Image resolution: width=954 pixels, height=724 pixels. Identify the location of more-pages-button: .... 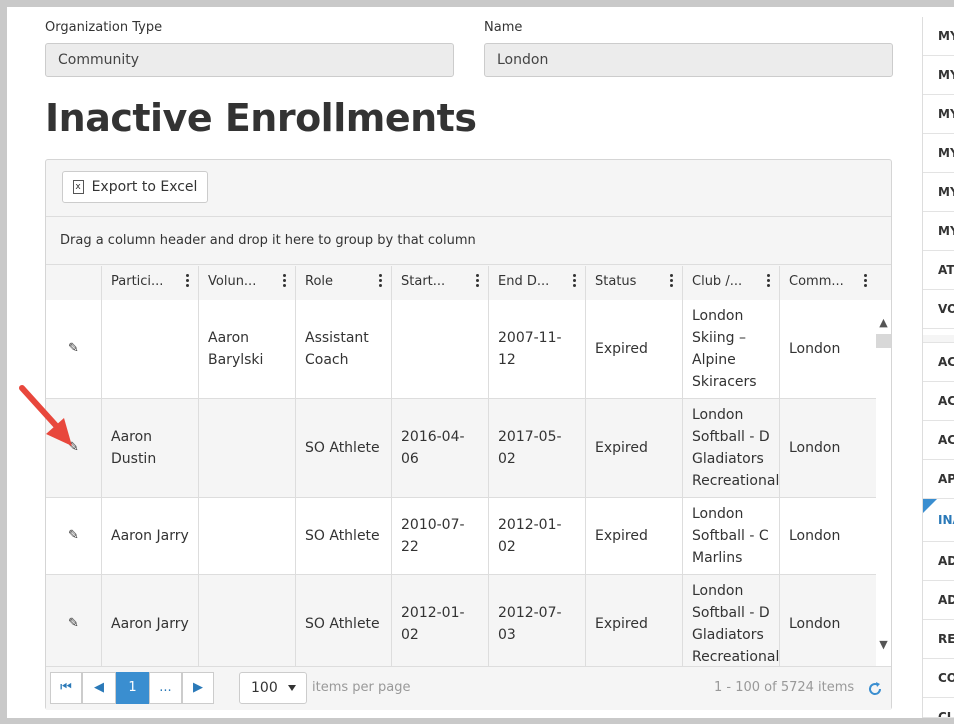
(165, 688).